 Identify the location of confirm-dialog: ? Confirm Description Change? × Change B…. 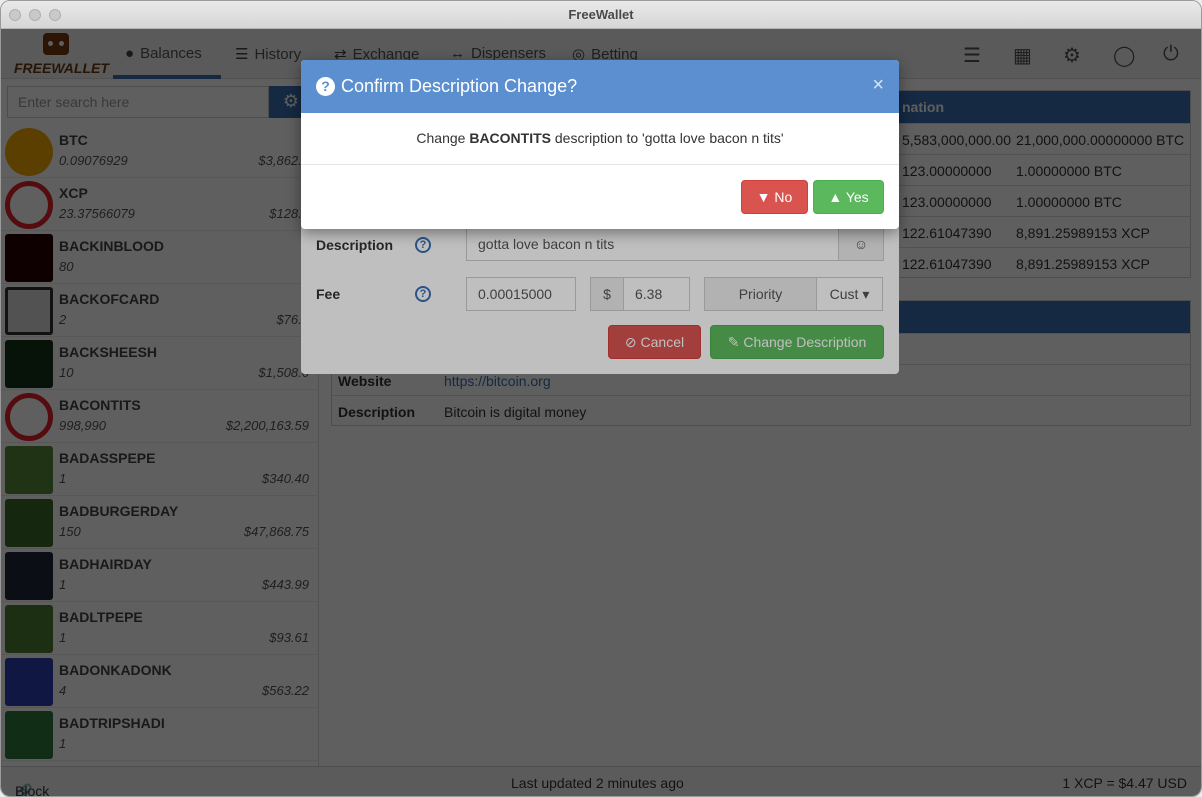
(600, 144).